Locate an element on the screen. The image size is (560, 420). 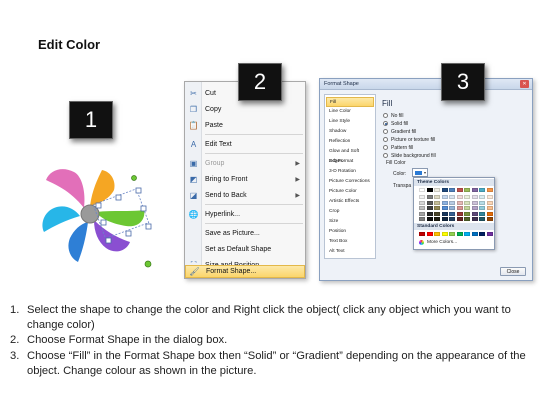
category-text-box: Text Box is located at coordinates (350, 242).